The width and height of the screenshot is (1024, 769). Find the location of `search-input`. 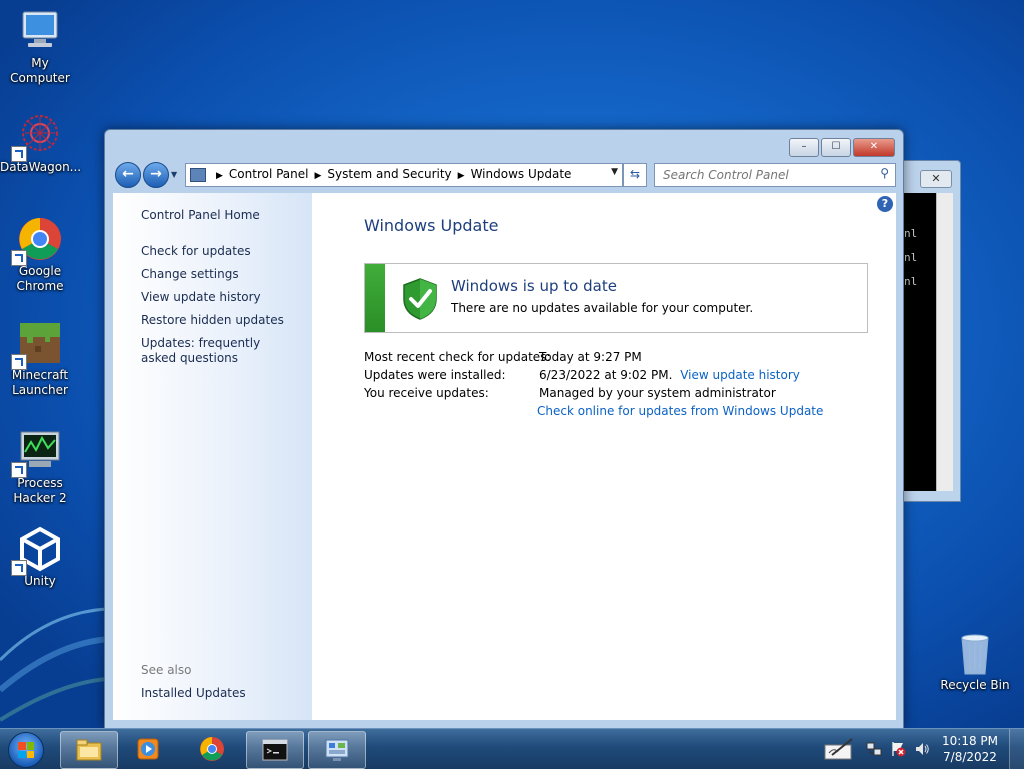

search-input is located at coordinates (765, 175).